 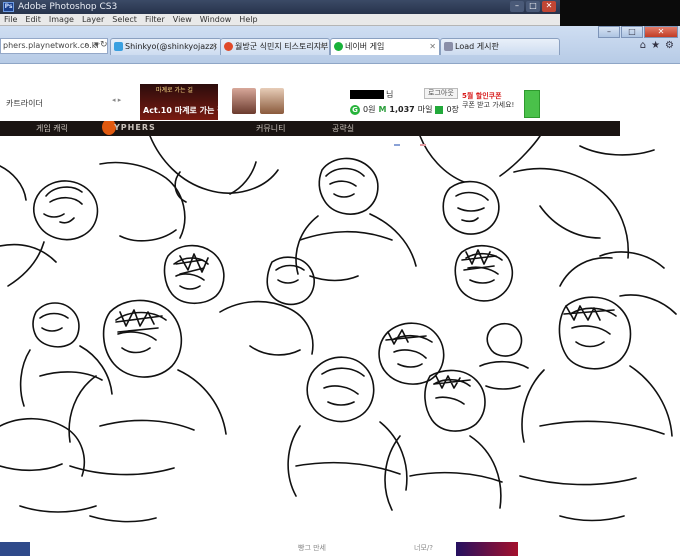 I want to click on menu-window: Window, so click(x=216, y=20).